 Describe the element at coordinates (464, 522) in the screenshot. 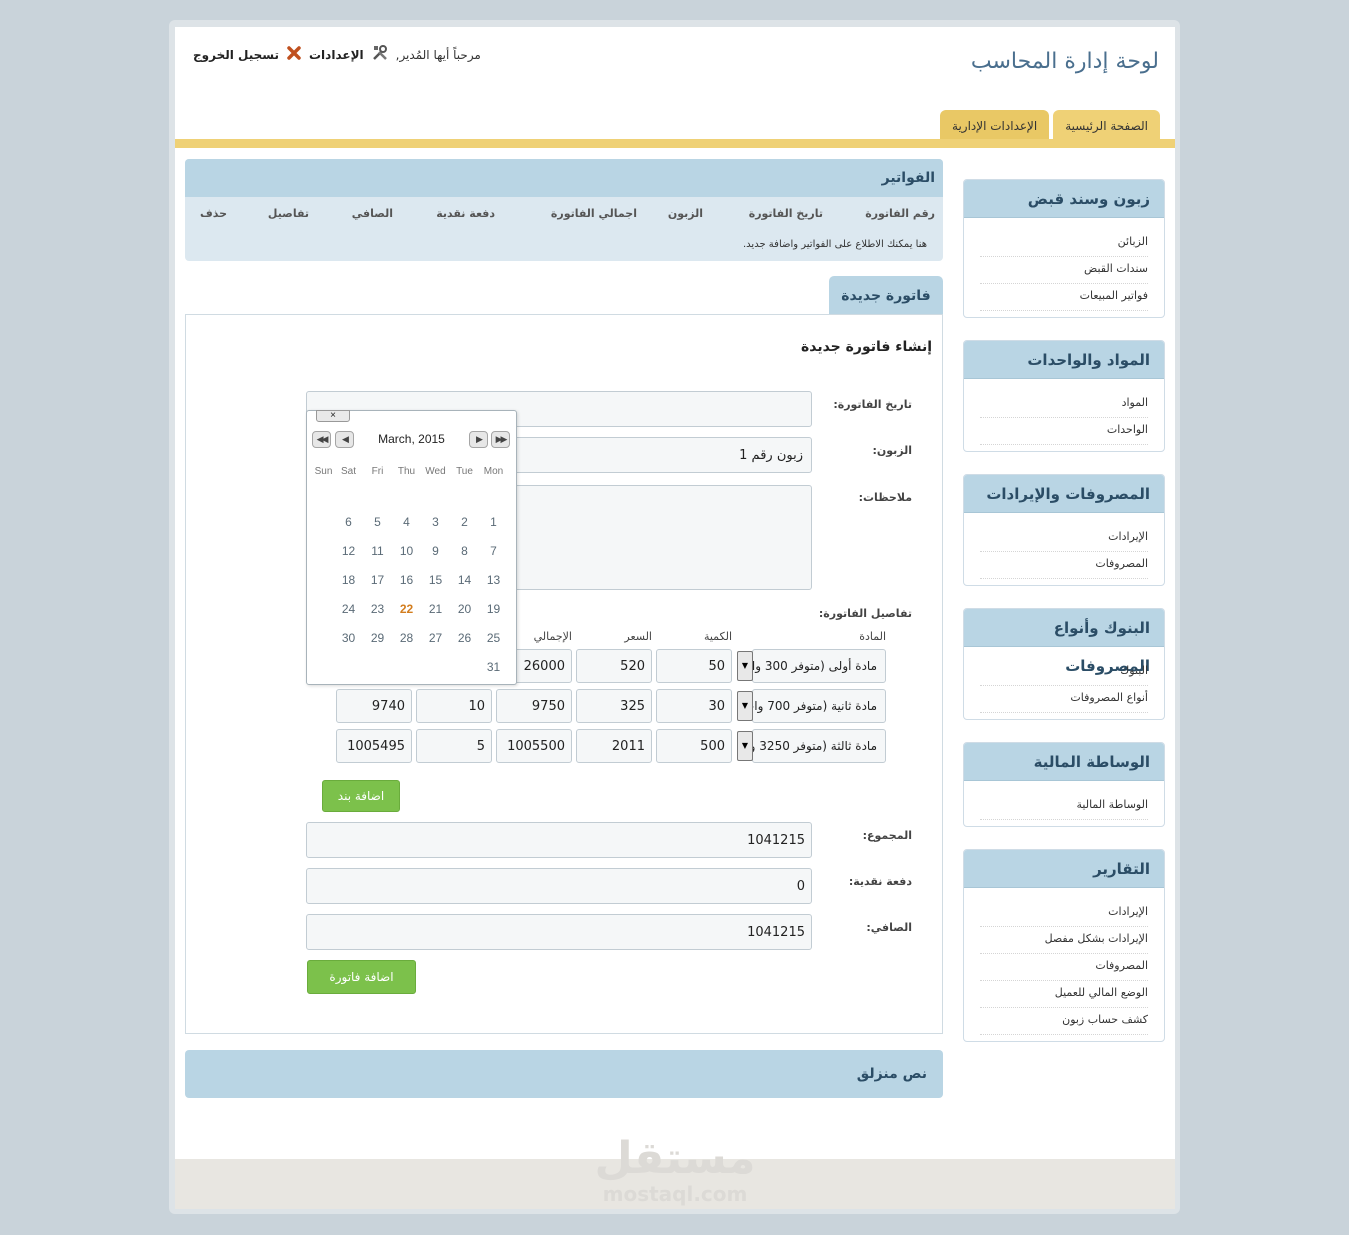

I see `calendar-day: 2` at that location.